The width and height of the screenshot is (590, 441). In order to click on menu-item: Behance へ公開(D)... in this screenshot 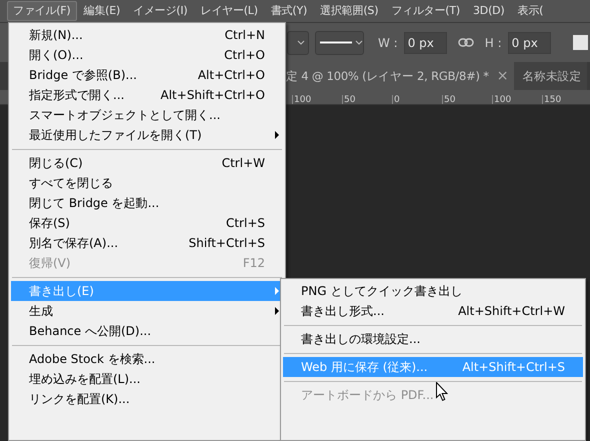, I will do `click(147, 331)`.